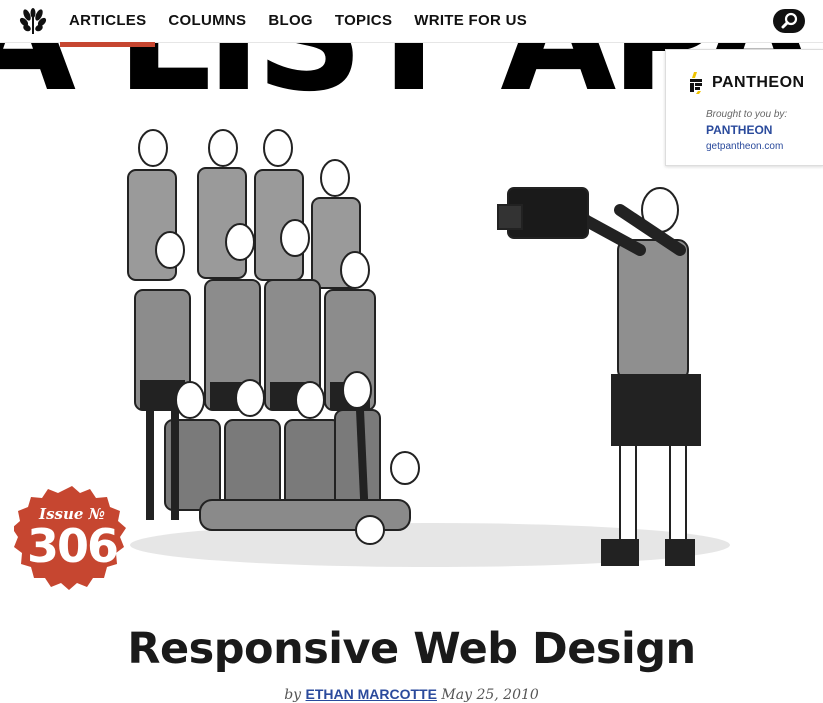 This screenshot has width=823, height=703. Describe the element at coordinates (411, 649) in the screenshot. I see `article-title: Responsive Web Design` at that location.